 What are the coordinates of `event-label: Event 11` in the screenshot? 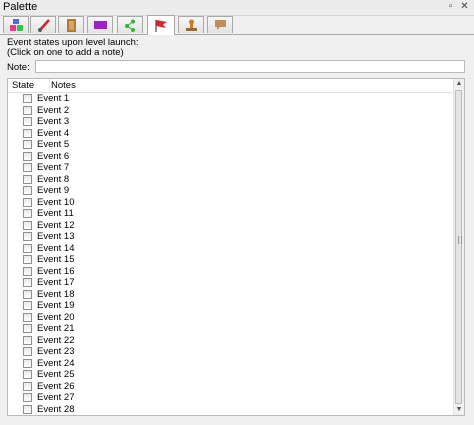 It's located at (55, 213).